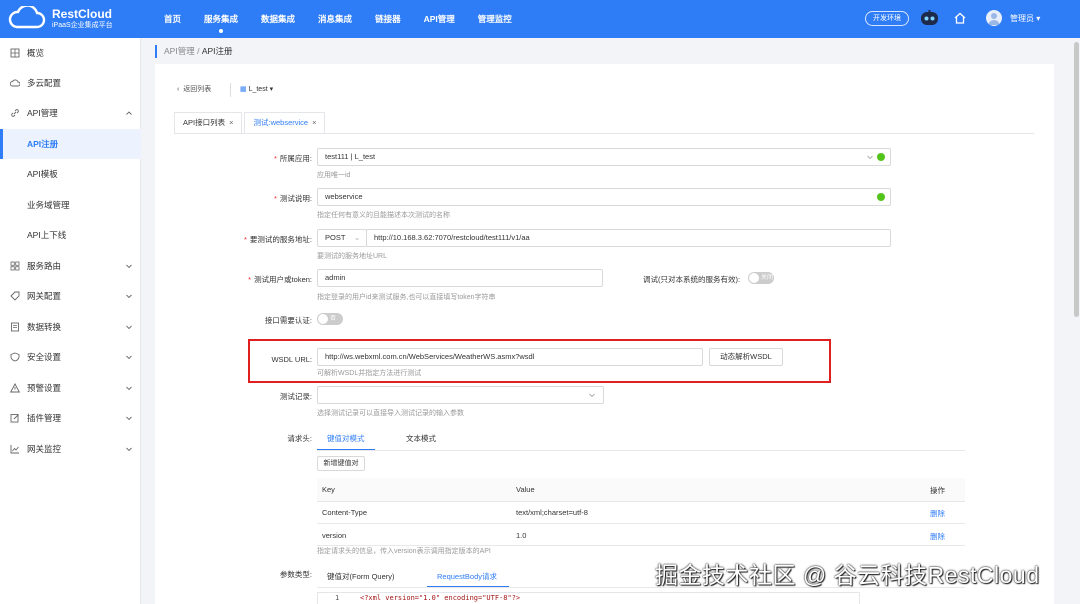  What do you see at coordinates (1076, 179) in the screenshot?
I see `scrollbar-thumb` at bounding box center [1076, 179].